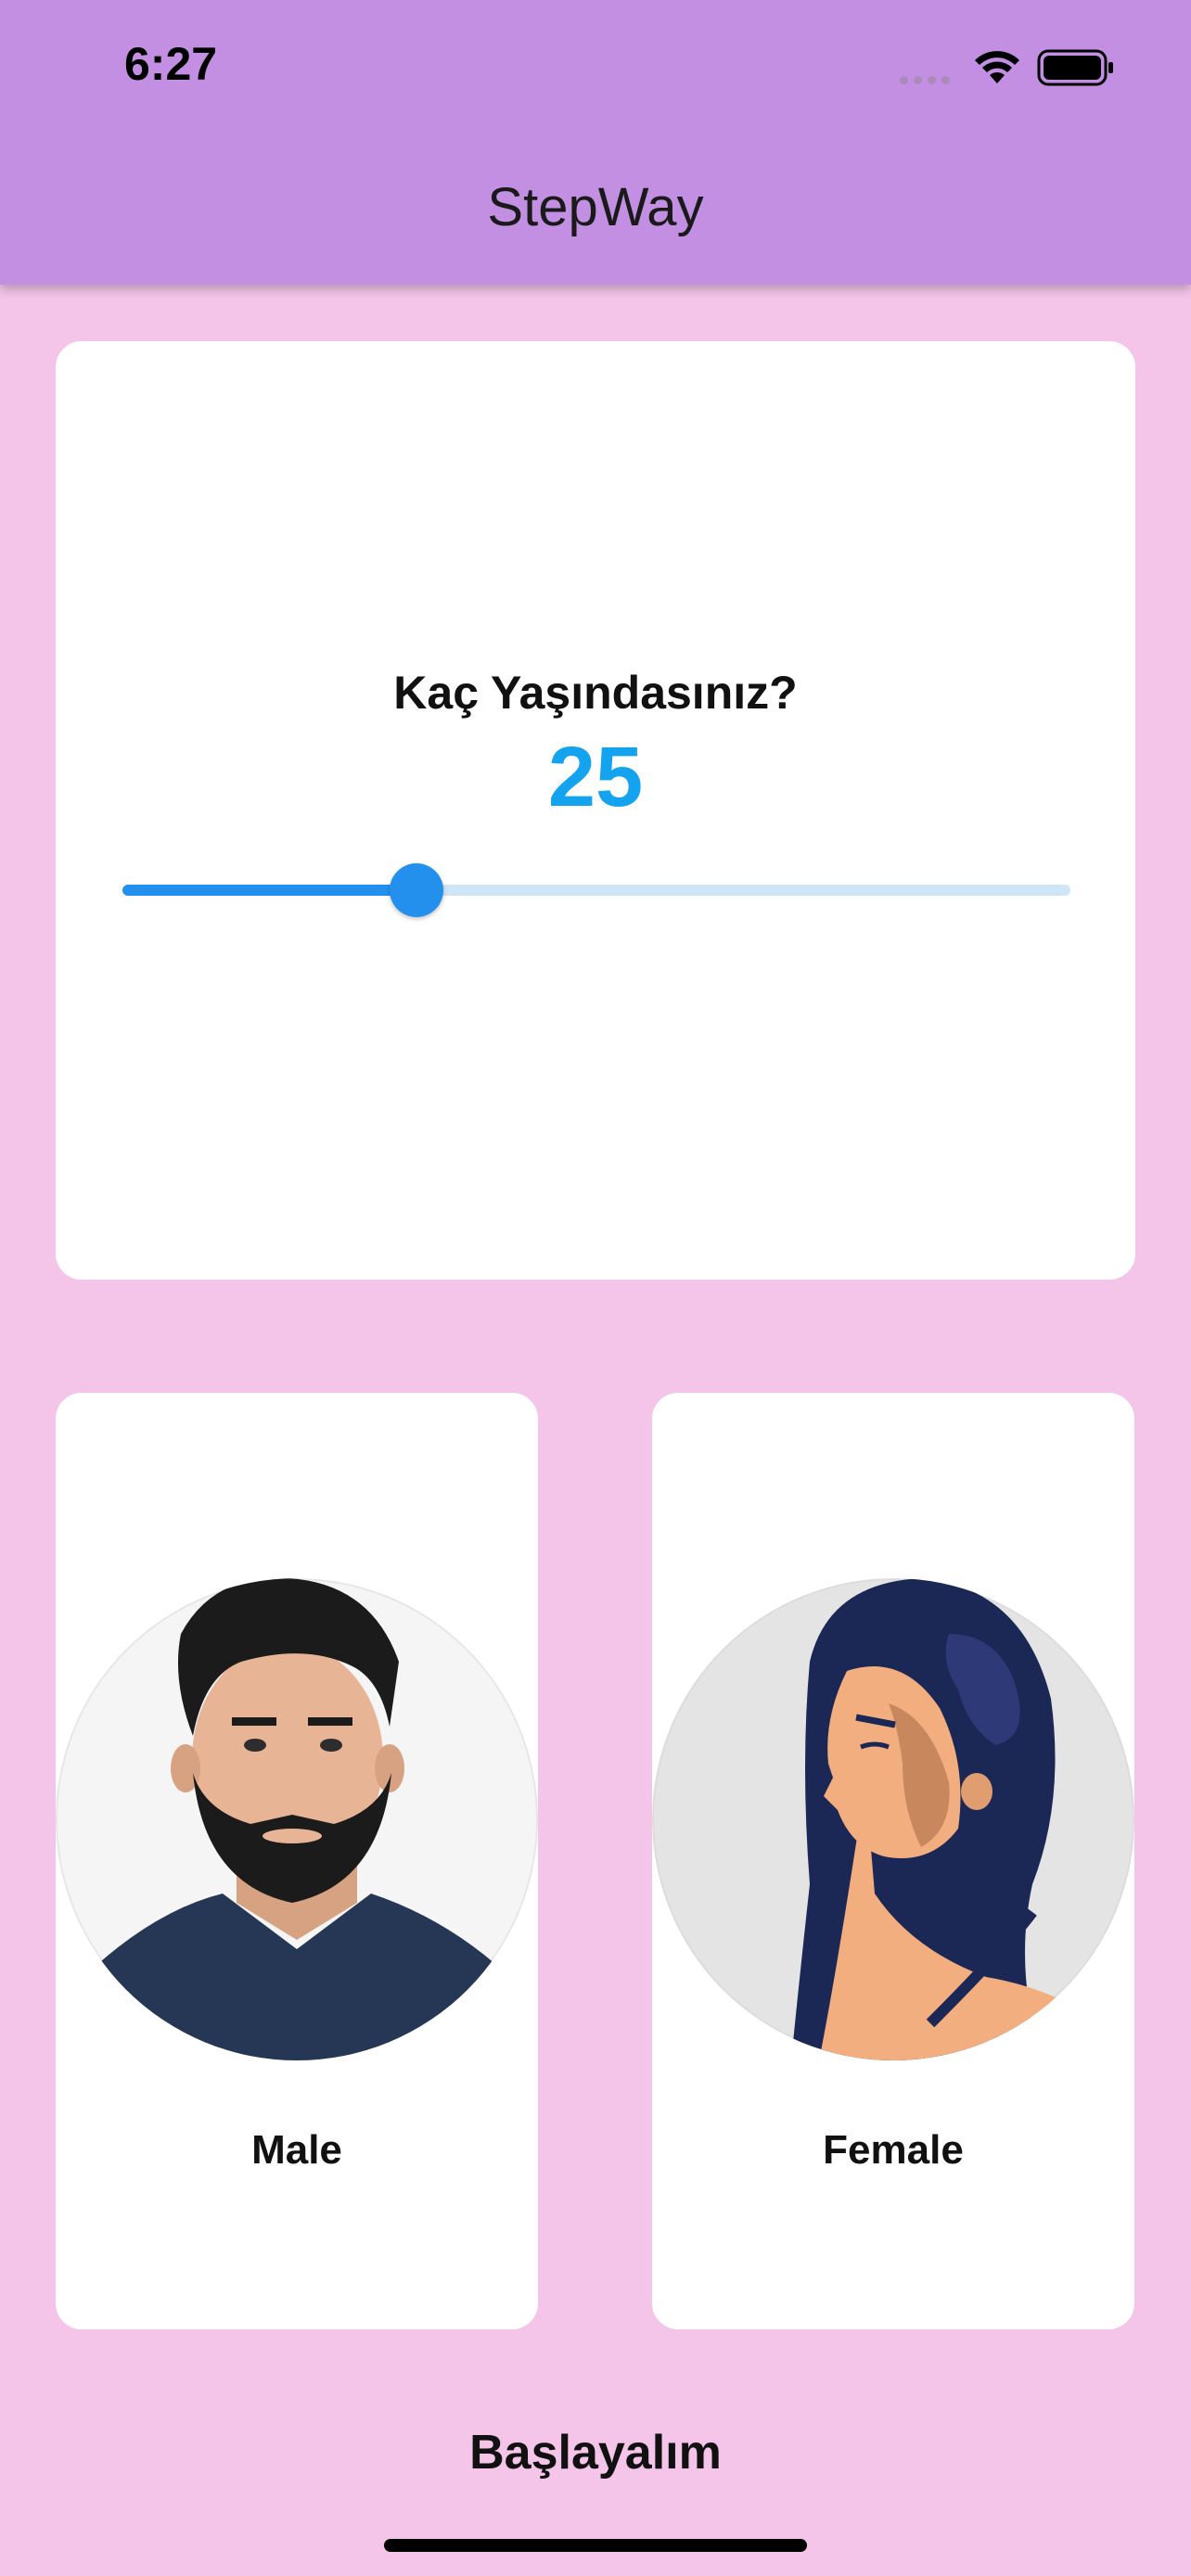 This screenshot has width=1191, height=2576. I want to click on age-slider, so click(596, 890).